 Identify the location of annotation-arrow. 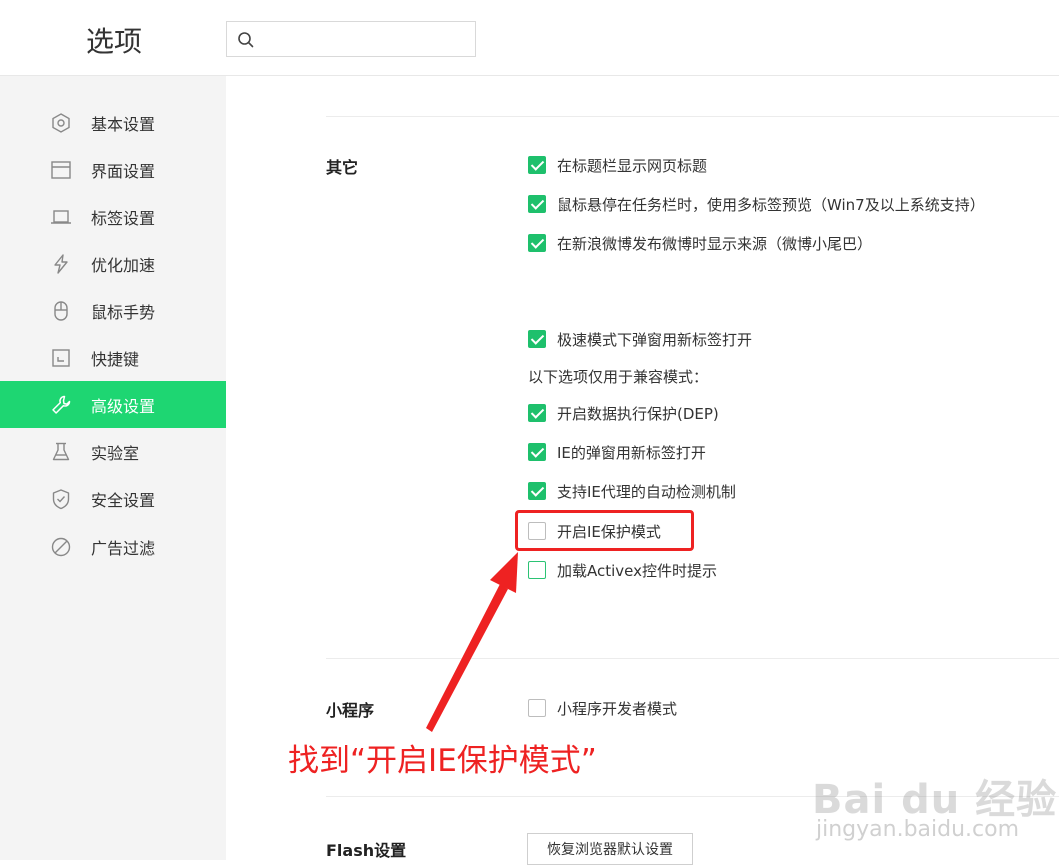
(472, 642).